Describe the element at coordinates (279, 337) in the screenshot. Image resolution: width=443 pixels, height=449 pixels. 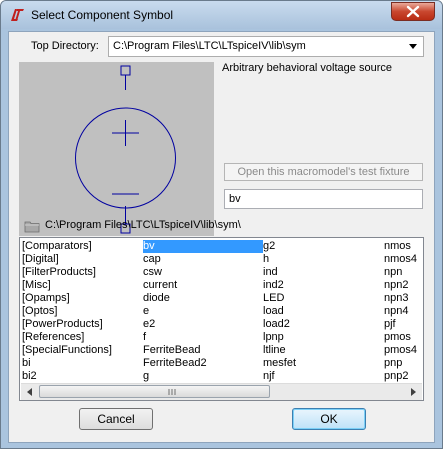
I see `list-item: lpnp` at that location.